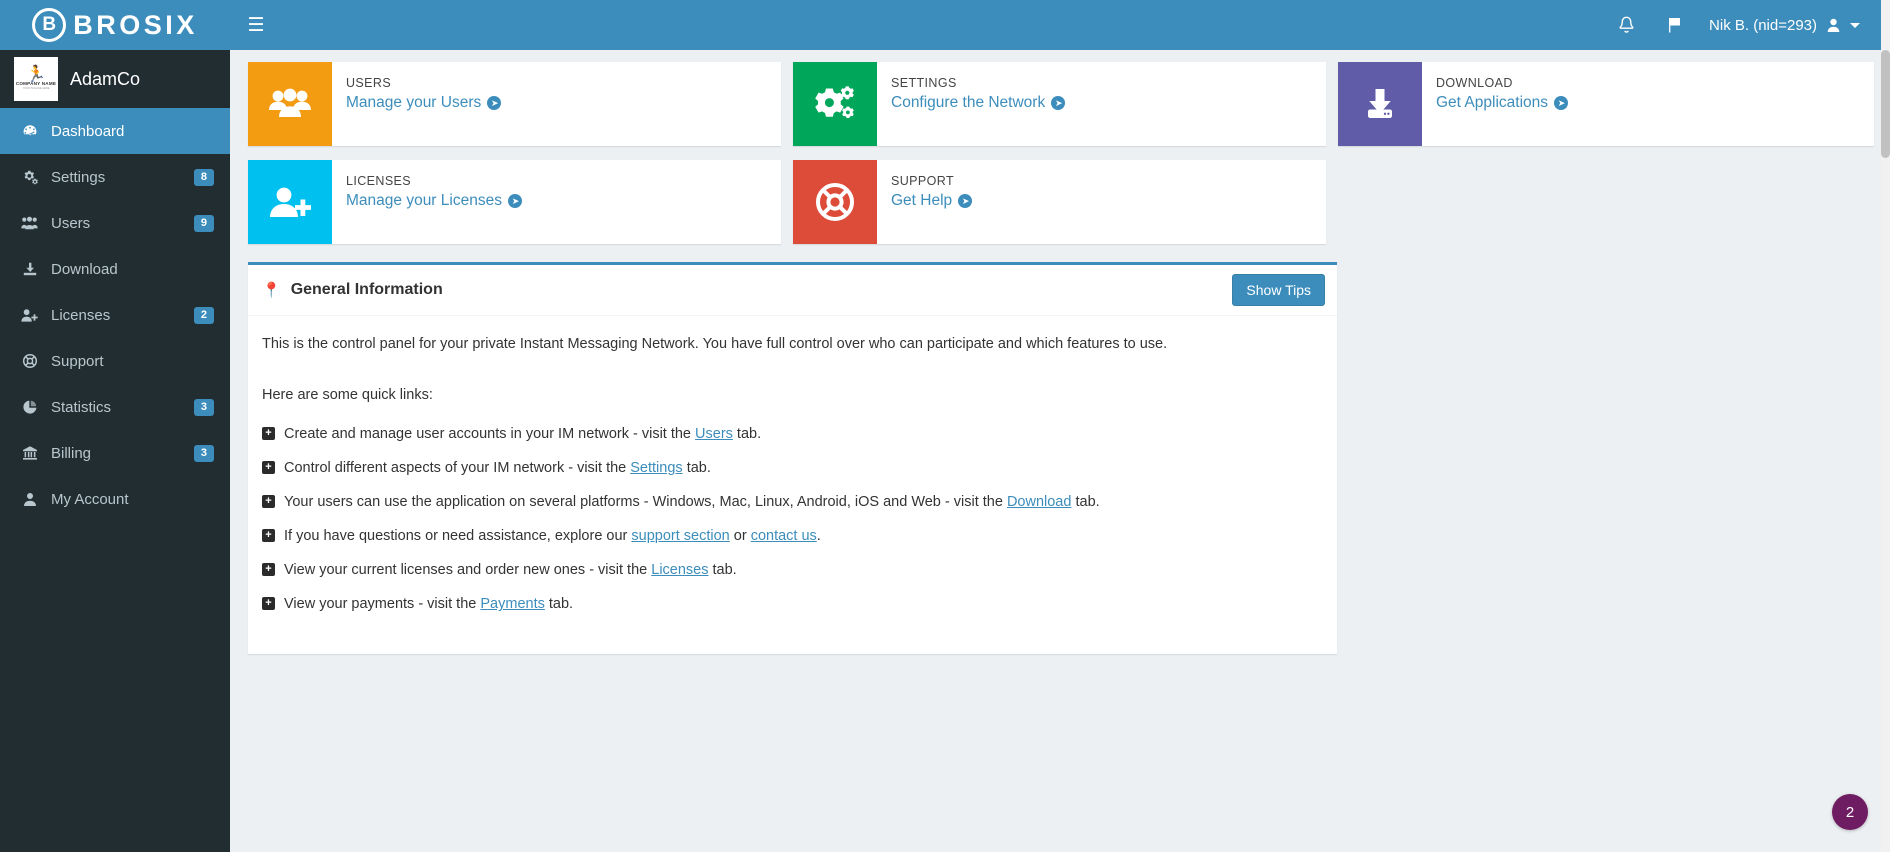 The height and width of the screenshot is (852, 1890). Describe the element at coordinates (1674, 25) in the screenshot. I see `flag-icon` at that location.